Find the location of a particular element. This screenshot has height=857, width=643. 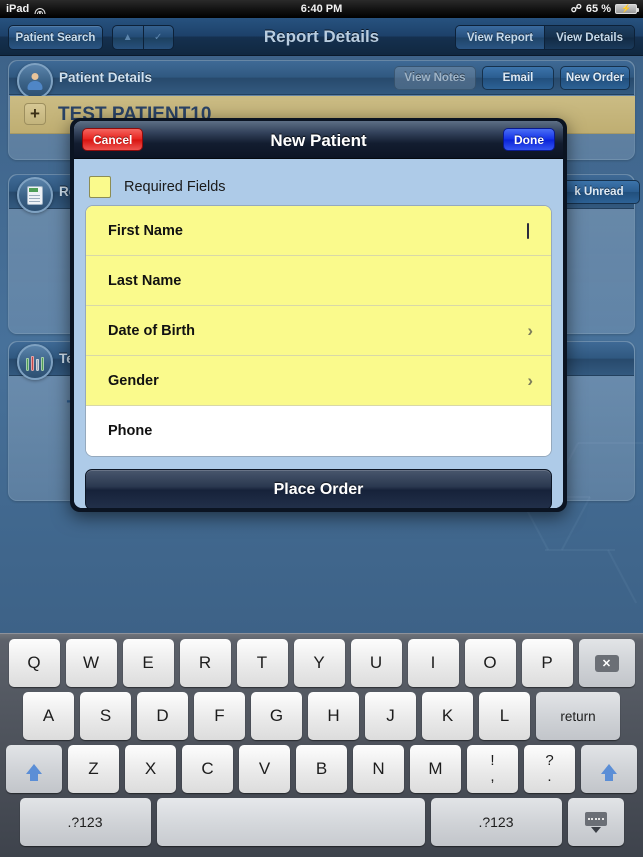

last-name-label: Last Name is located at coordinates (145, 280).